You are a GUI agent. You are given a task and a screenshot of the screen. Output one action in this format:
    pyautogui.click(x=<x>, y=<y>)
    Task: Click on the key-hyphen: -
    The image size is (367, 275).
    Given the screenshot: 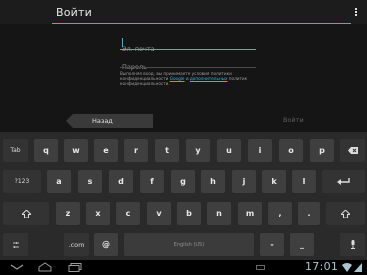 What is the action you would take?
    pyautogui.click(x=272, y=244)
    